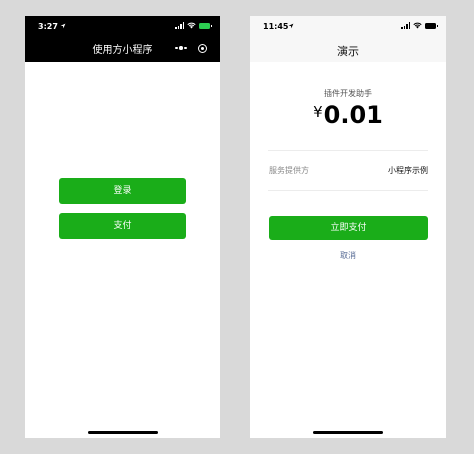 The height and width of the screenshot is (454, 474). I want to click on provider-value: 小程序示例, so click(408, 170).